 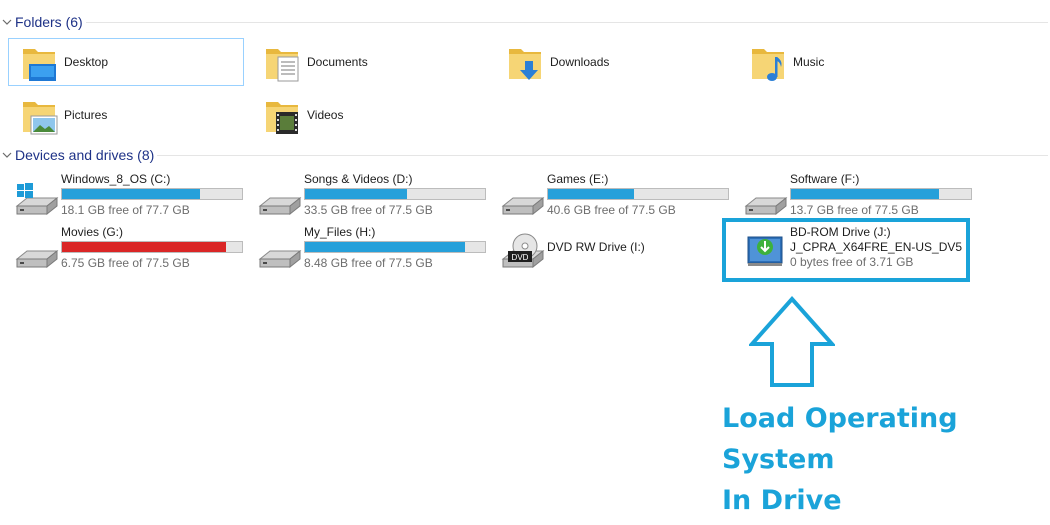 What do you see at coordinates (846, 250) in the screenshot?
I see `drive-highlight-box` at bounding box center [846, 250].